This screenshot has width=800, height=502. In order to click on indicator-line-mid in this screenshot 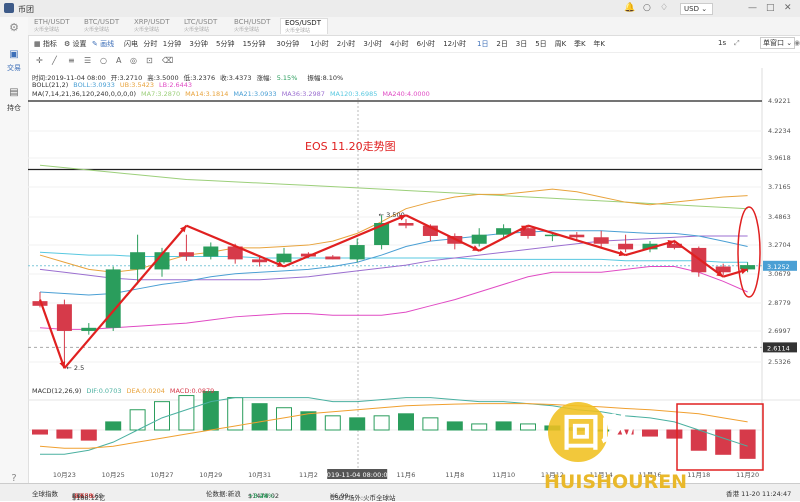, I will do `click(393, 263)`.